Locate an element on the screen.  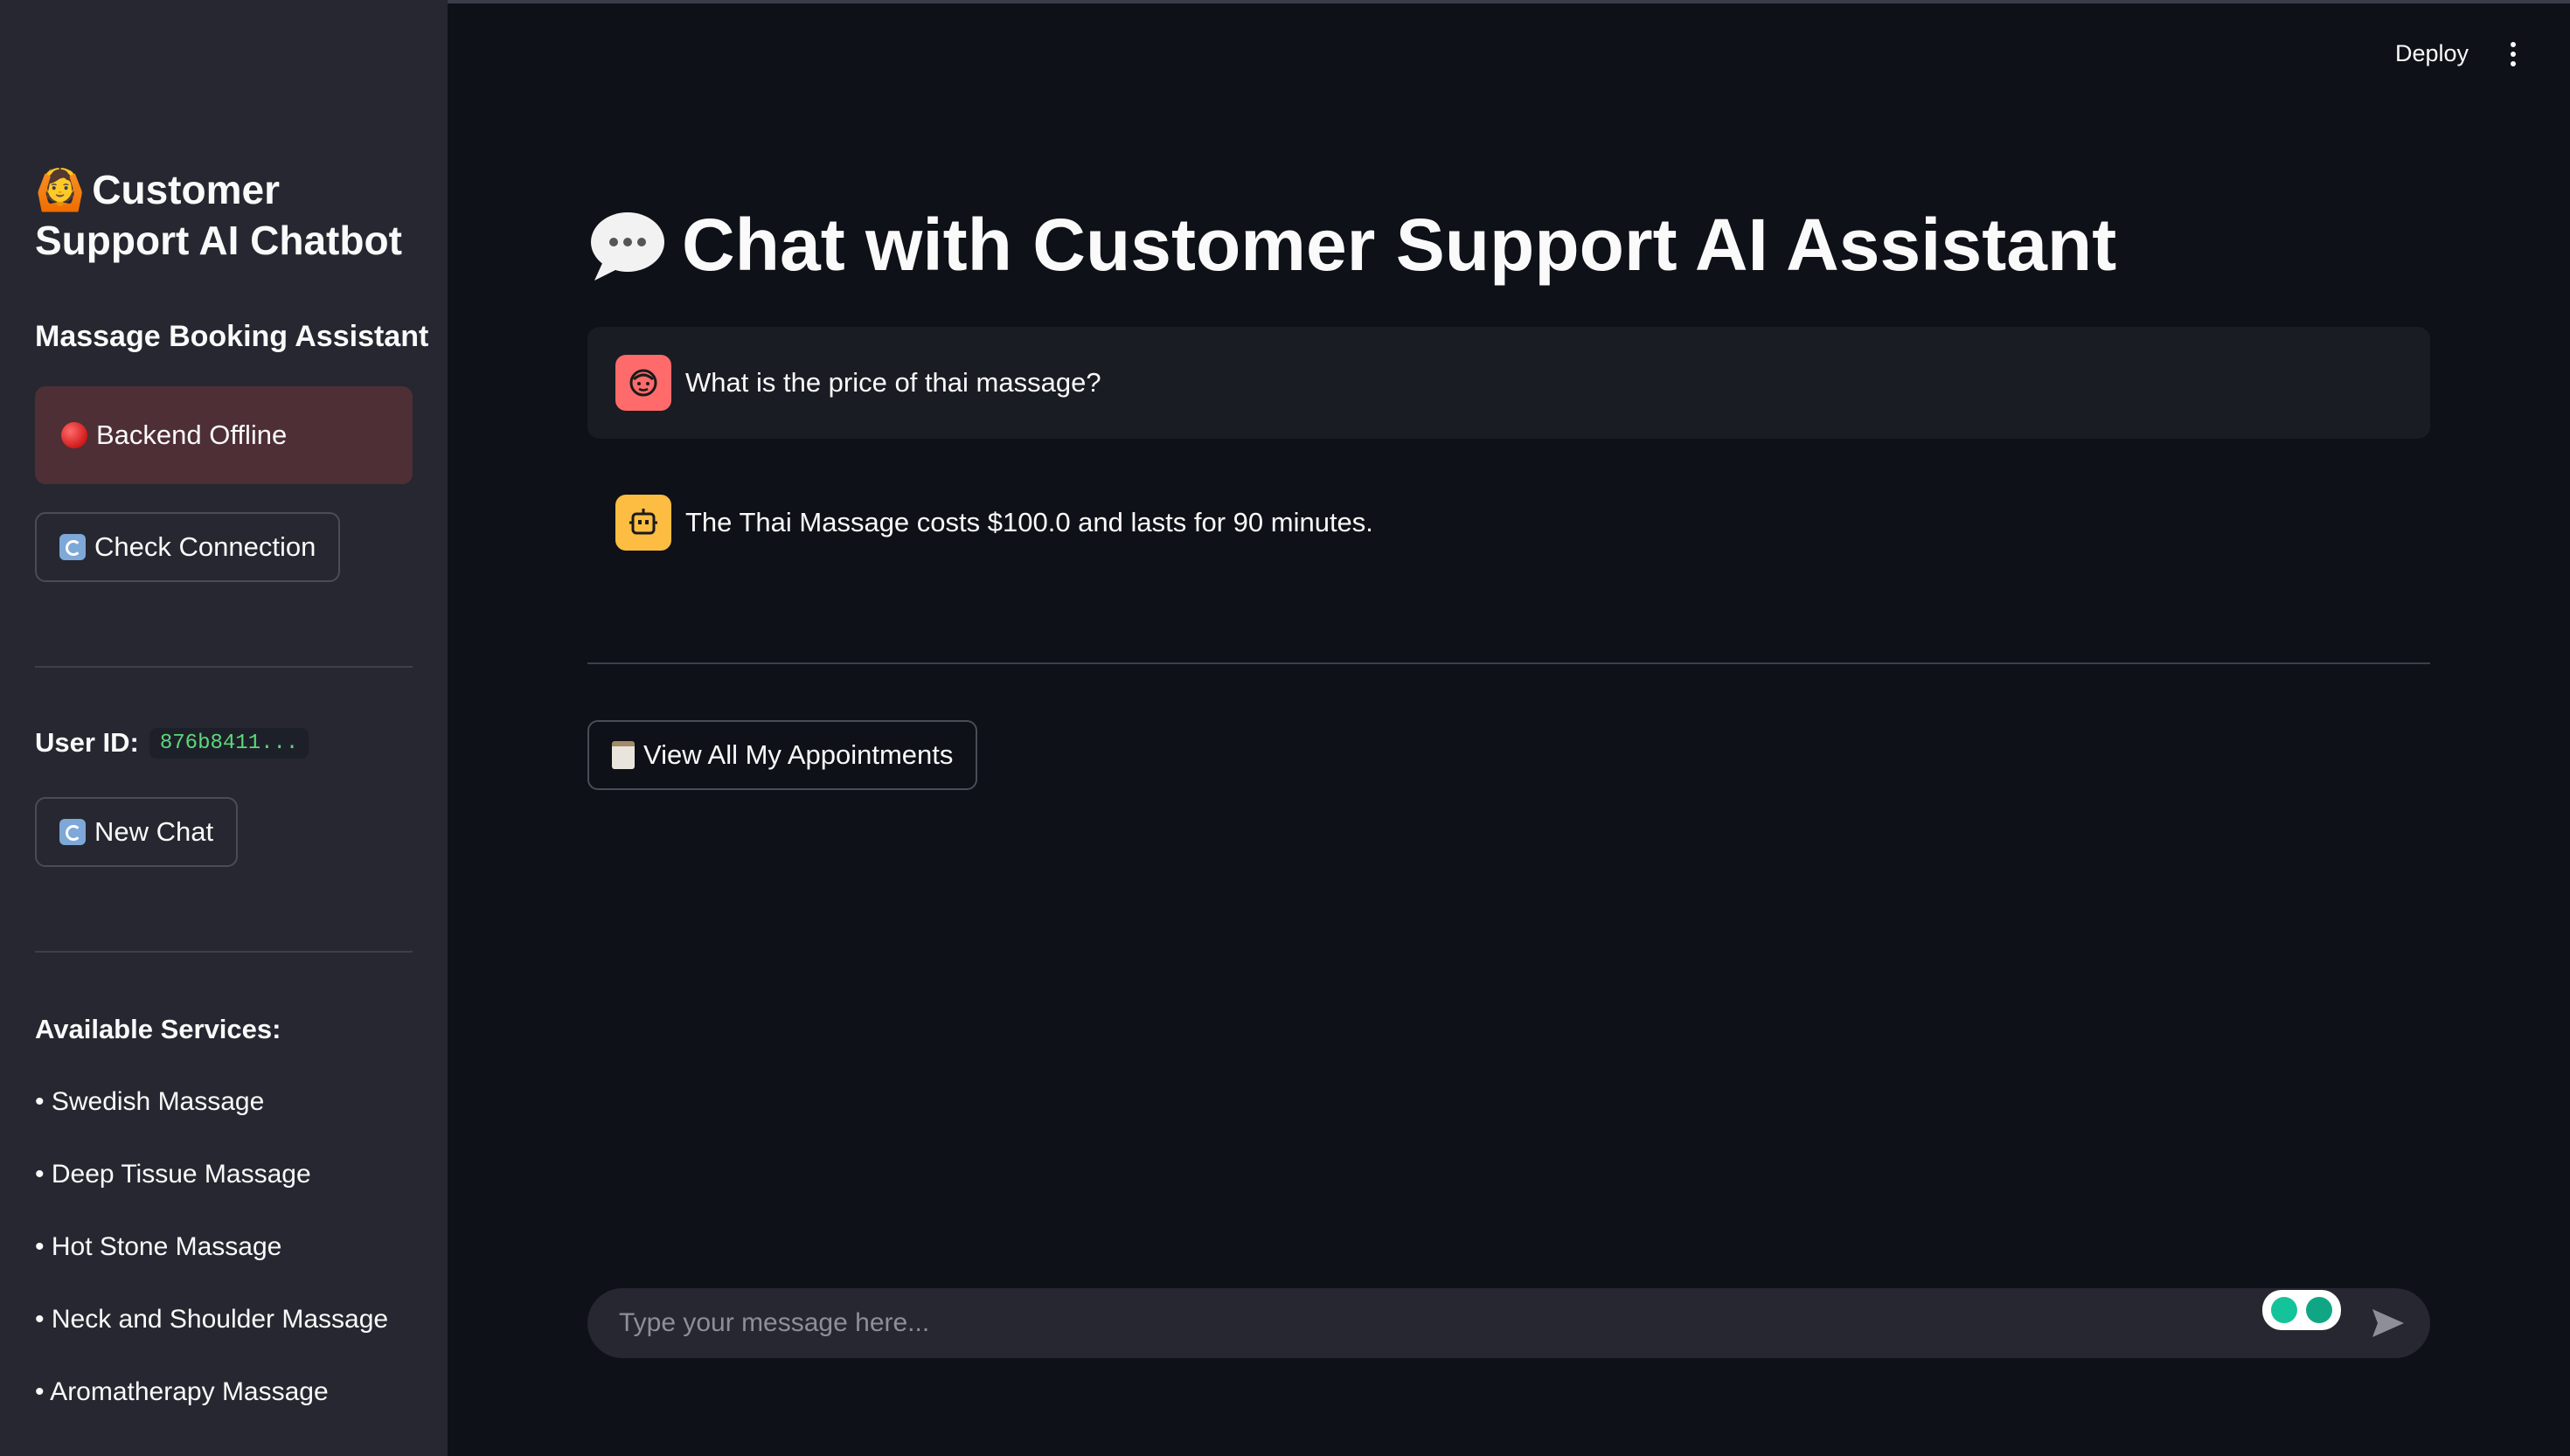
page-title: Chat with Customer Support AI Assistant is located at coordinates (1351, 245).